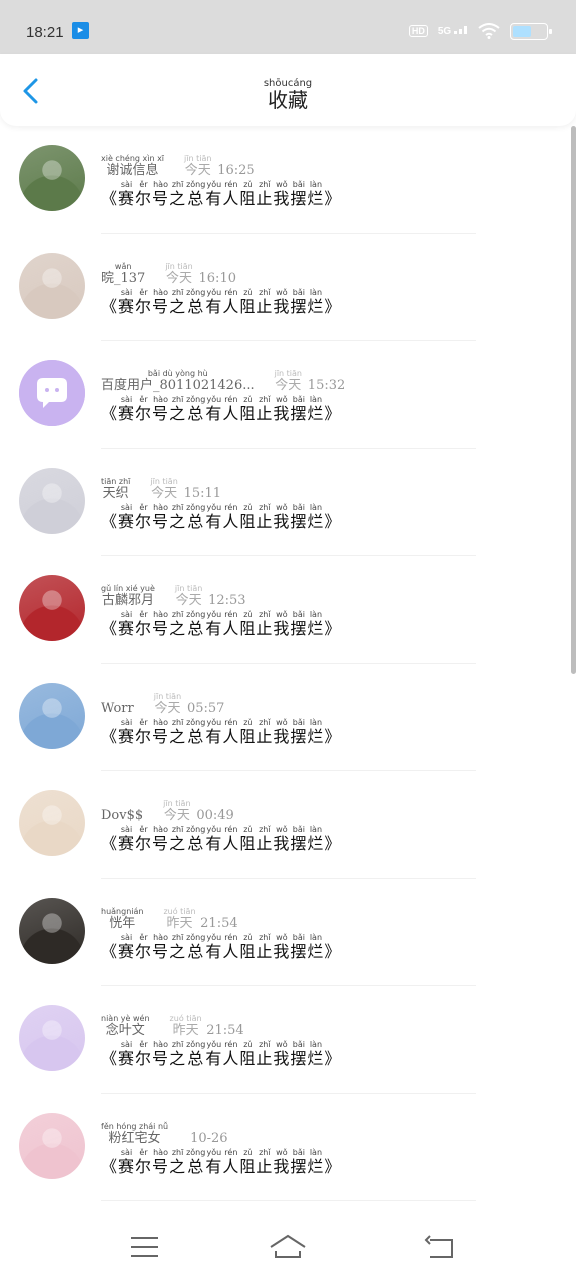 The height and width of the screenshot is (1280, 576). I want to click on scrollbar, so click(573, 400).